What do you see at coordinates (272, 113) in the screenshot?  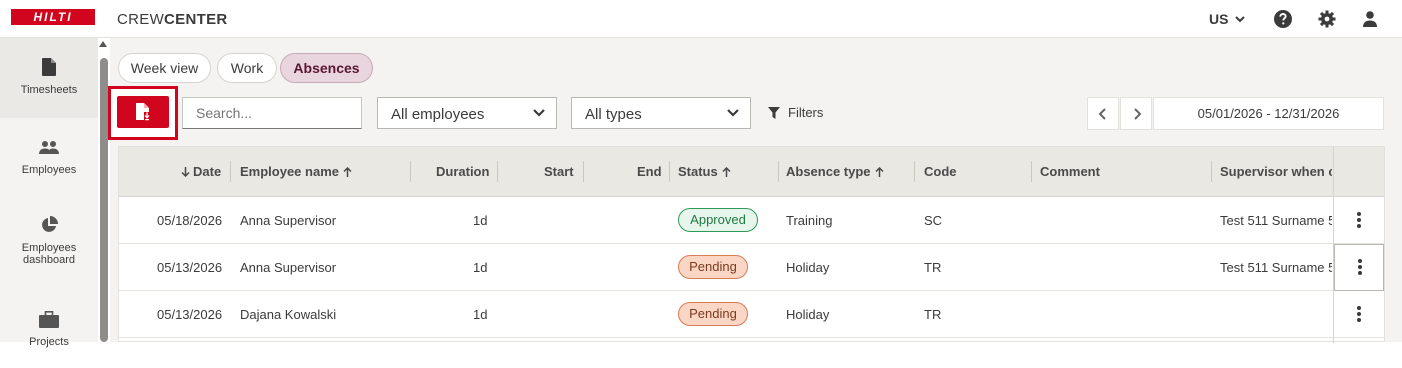 I see `search-input` at bounding box center [272, 113].